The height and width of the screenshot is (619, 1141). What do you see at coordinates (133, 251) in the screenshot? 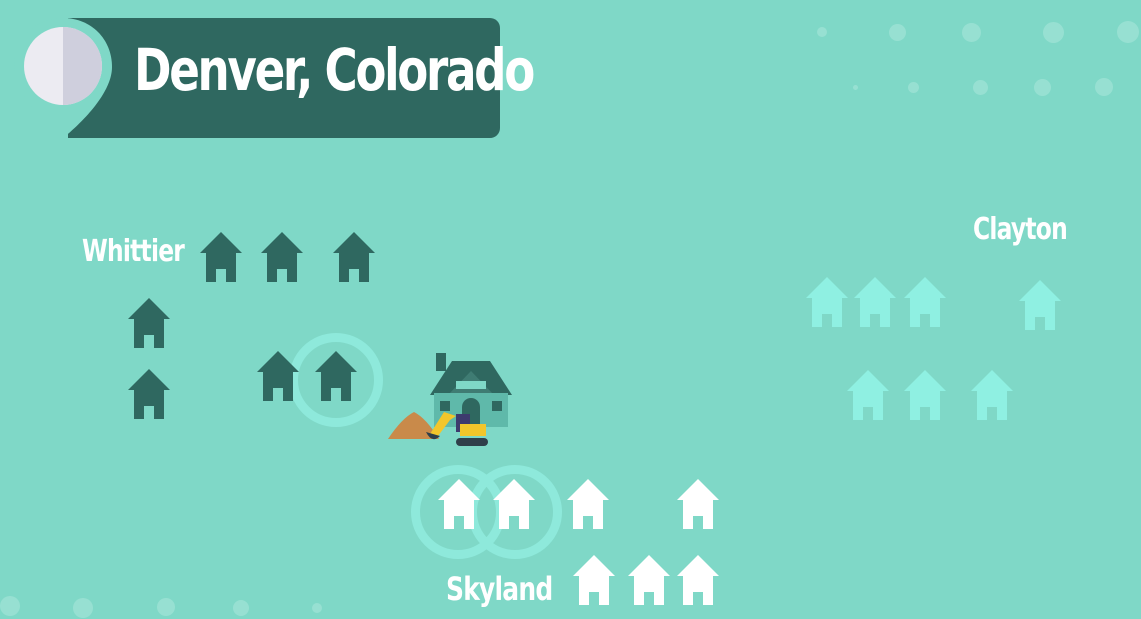
I see `neighborhood-label-whittier: Whittier` at bounding box center [133, 251].